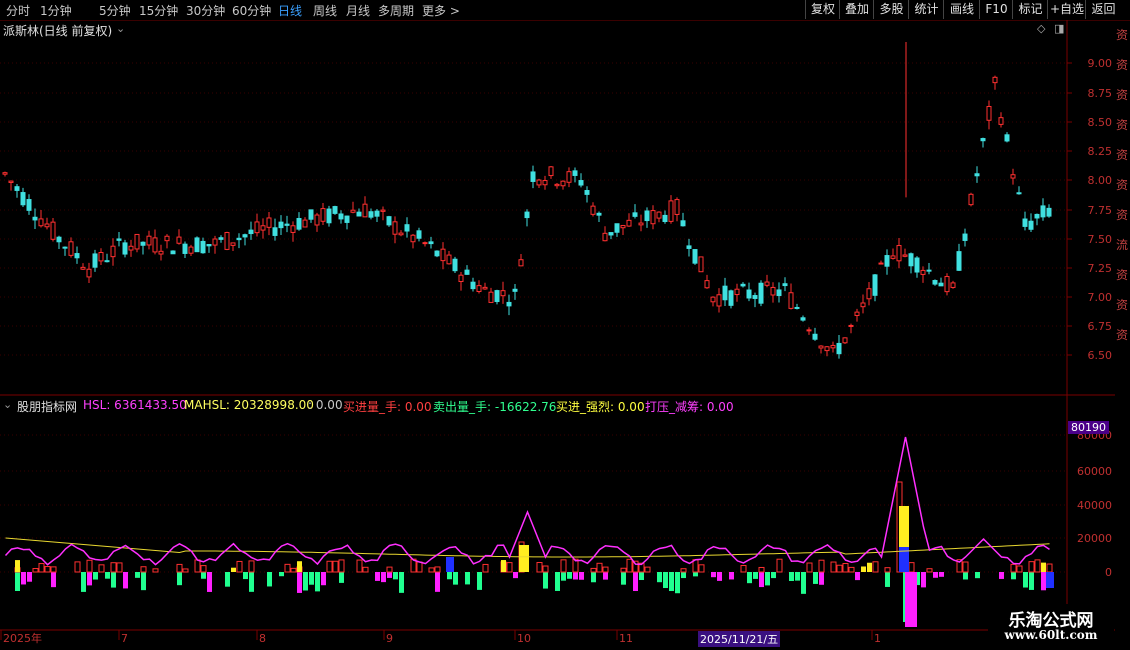 The width and height of the screenshot is (1130, 650). What do you see at coordinates (205, 10) in the screenshot?
I see `tab-30min: 30分钟` at bounding box center [205, 10].